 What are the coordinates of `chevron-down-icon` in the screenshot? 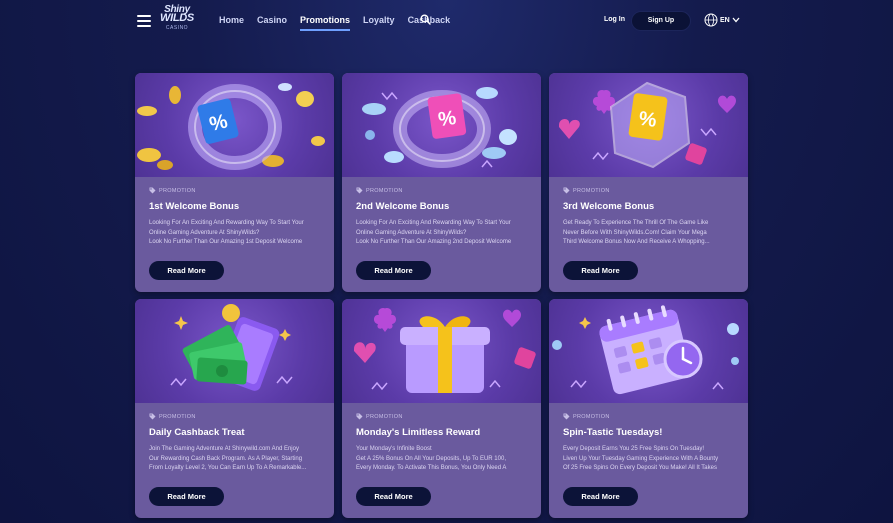 It's located at (736, 20).